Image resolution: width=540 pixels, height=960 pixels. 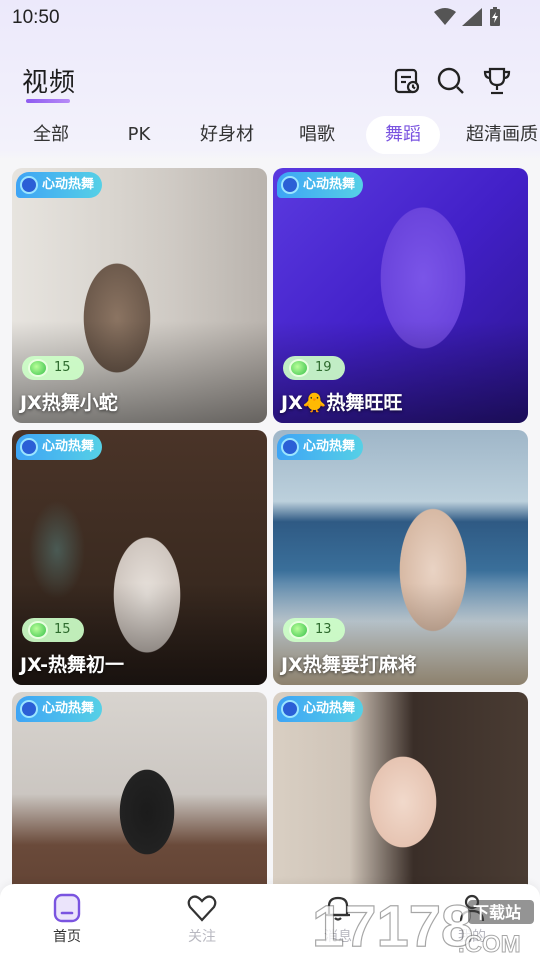 I want to click on tab-all: 全部, so click(x=51, y=135).